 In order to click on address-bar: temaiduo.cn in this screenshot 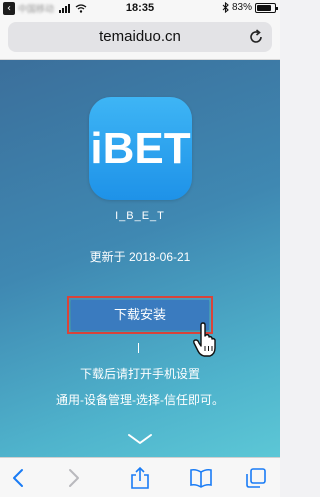, I will do `click(140, 37)`.